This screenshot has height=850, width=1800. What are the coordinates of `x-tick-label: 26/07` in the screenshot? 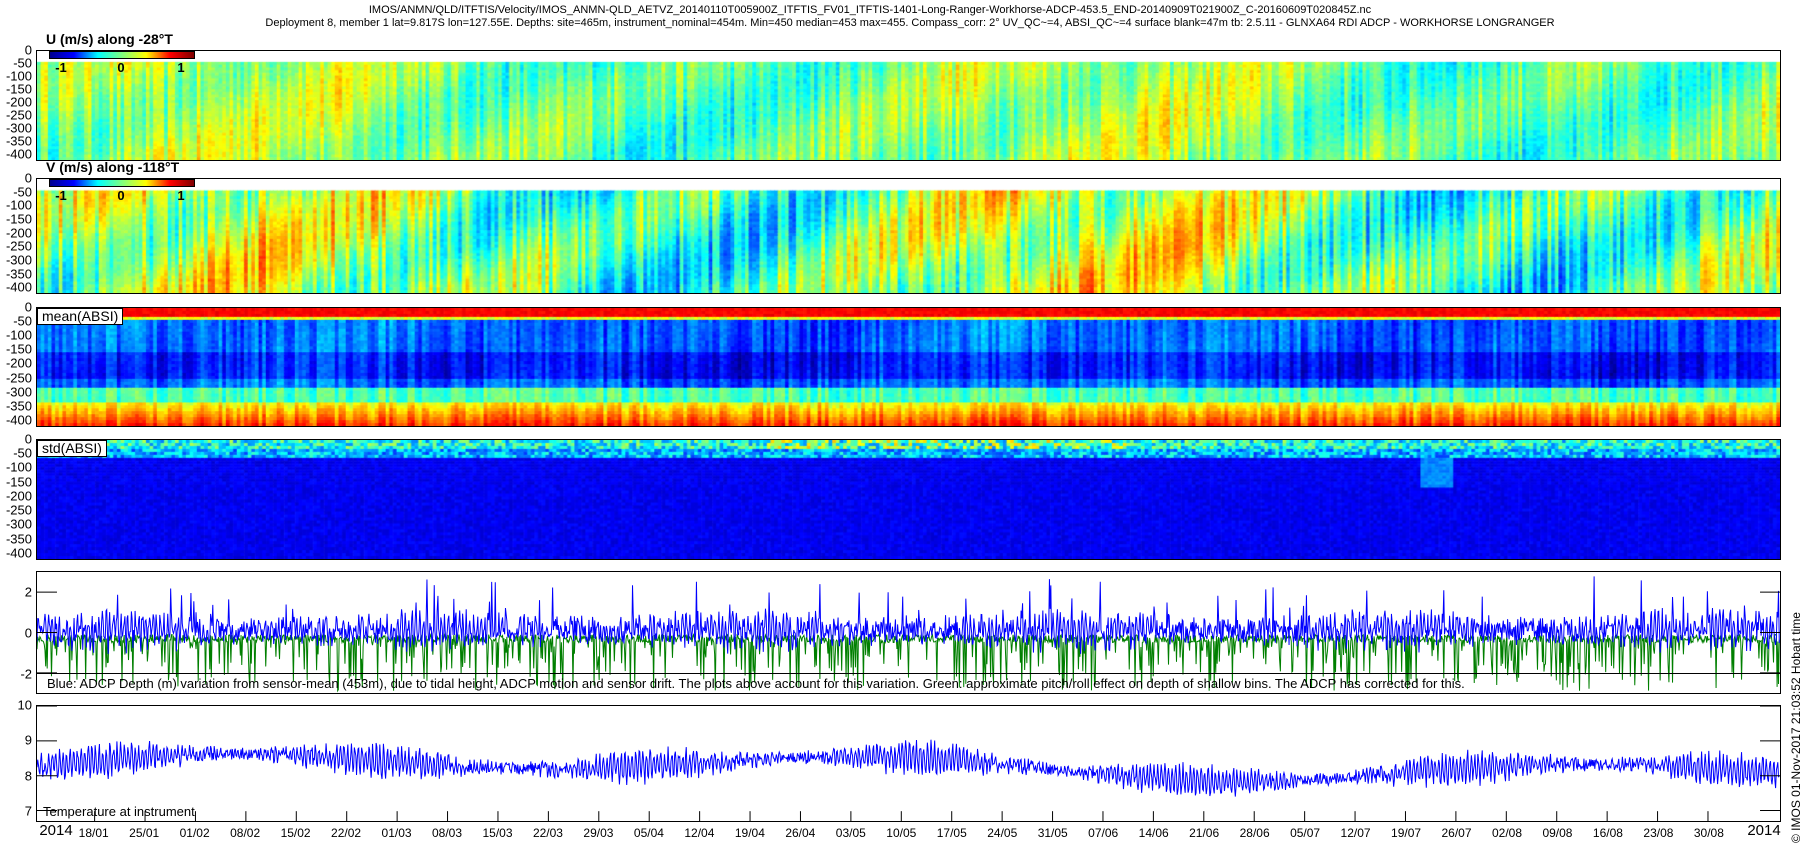 It's located at (1456, 833).